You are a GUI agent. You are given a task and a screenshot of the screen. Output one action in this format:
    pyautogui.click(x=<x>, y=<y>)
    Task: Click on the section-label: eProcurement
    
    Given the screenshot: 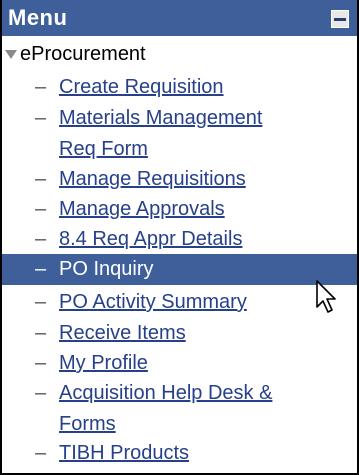 What is the action you would take?
    pyautogui.click(x=83, y=54)
    